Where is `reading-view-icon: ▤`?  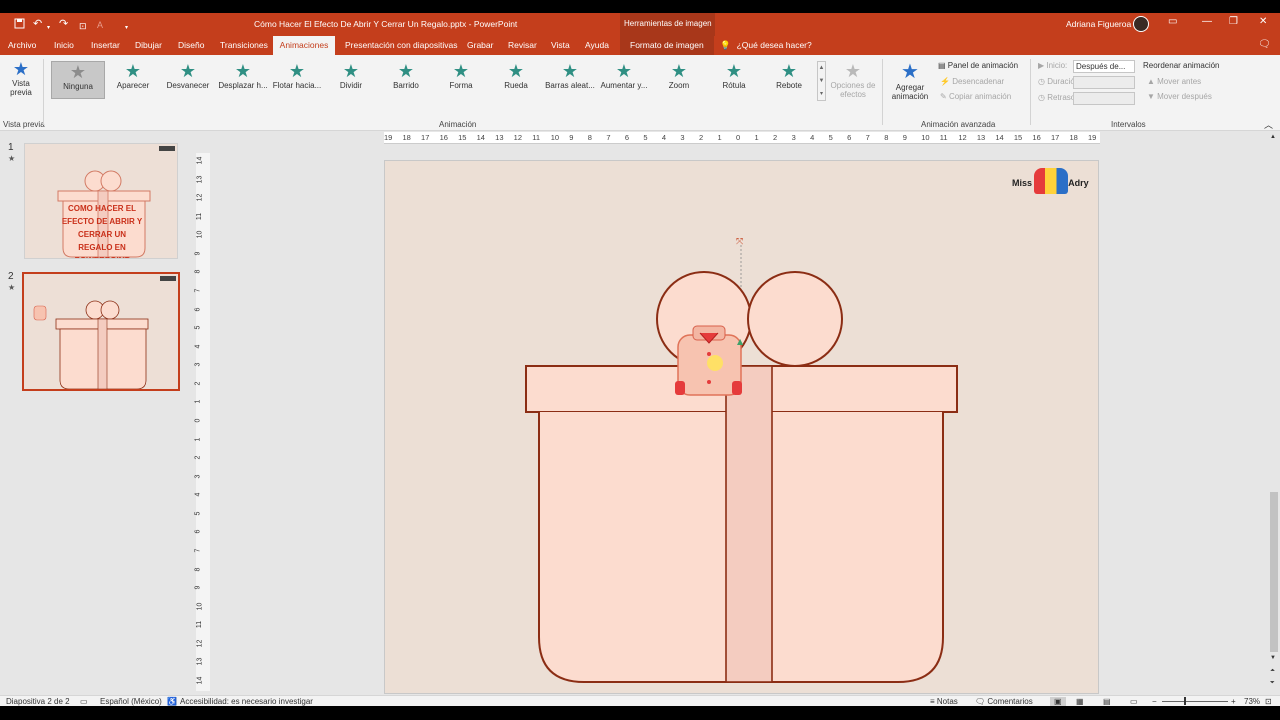 reading-view-icon: ▤ is located at coordinates (1107, 701).